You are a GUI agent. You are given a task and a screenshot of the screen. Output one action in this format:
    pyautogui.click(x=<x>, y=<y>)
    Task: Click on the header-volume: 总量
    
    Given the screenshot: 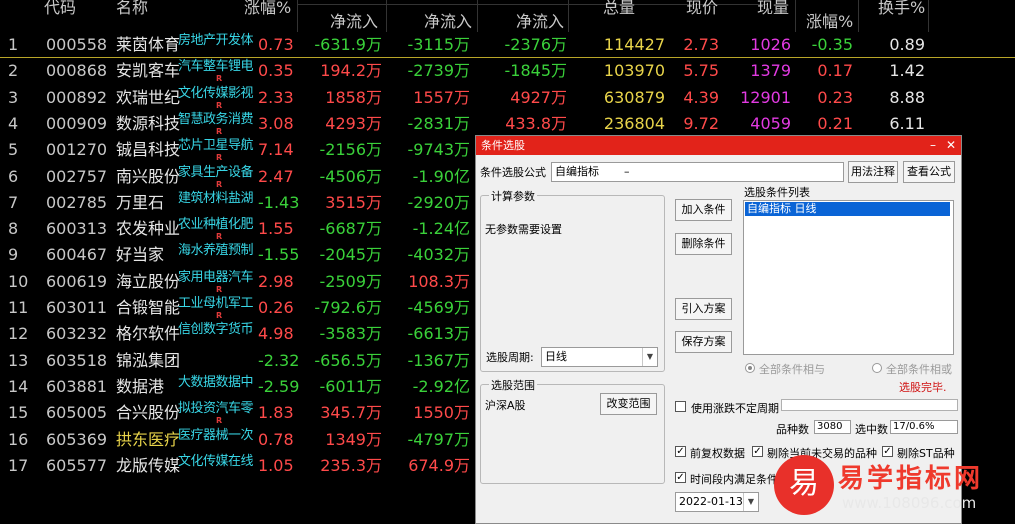 What is the action you would take?
    pyautogui.click(x=619, y=9)
    